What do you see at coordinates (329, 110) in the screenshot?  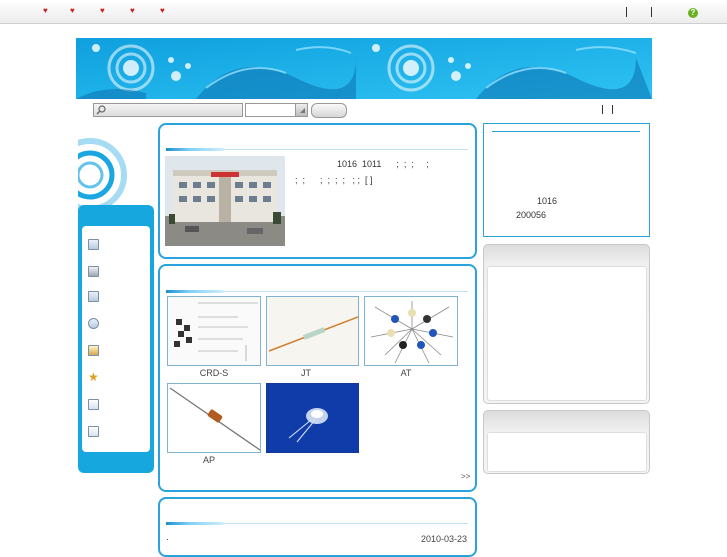 I see `search-button` at bounding box center [329, 110].